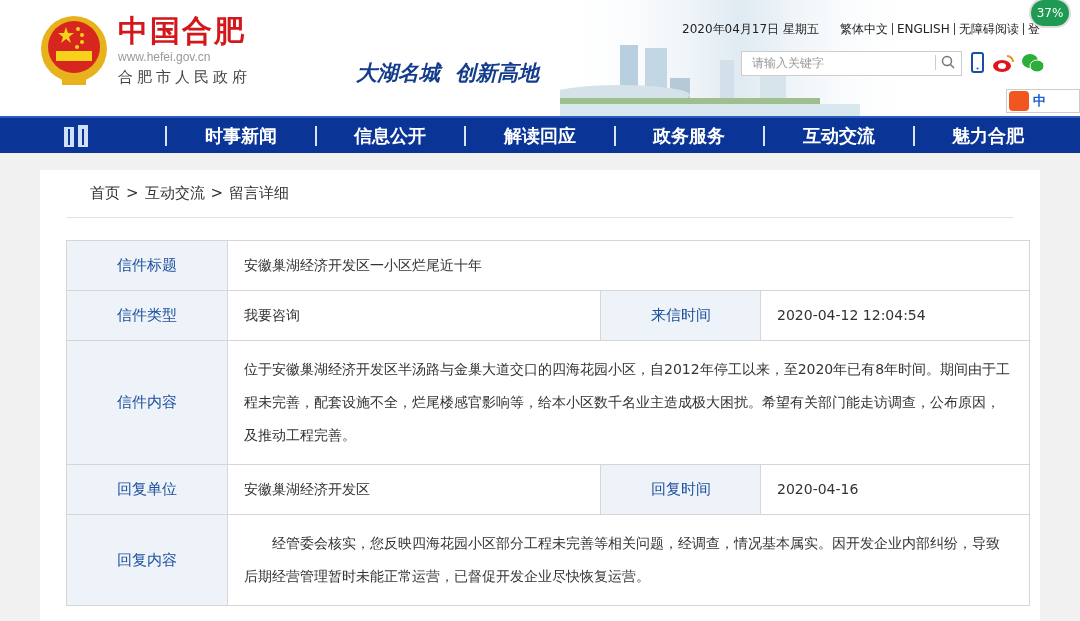 This screenshot has width=1080, height=621. Describe the element at coordinates (622, 560) in the screenshot. I see `field-value: 经管委会核实，您反映四海花园小区部分工程未完善等相关问题，经调查，情况基本属实。因开发企业内部纠纷，导致后期经营管理暂时未能正常运营，已督促开发企业尽快恢复运营。` at that location.